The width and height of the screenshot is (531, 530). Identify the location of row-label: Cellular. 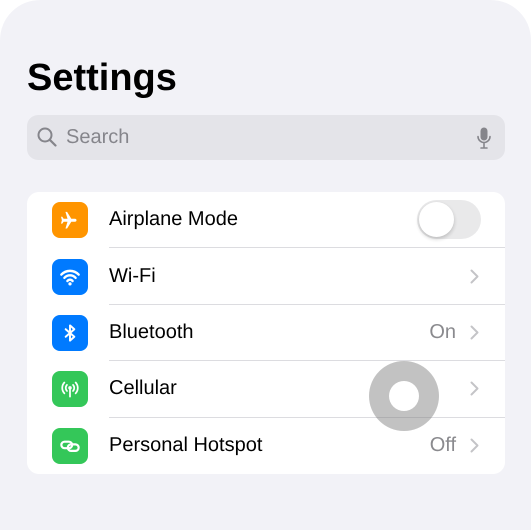
(143, 388).